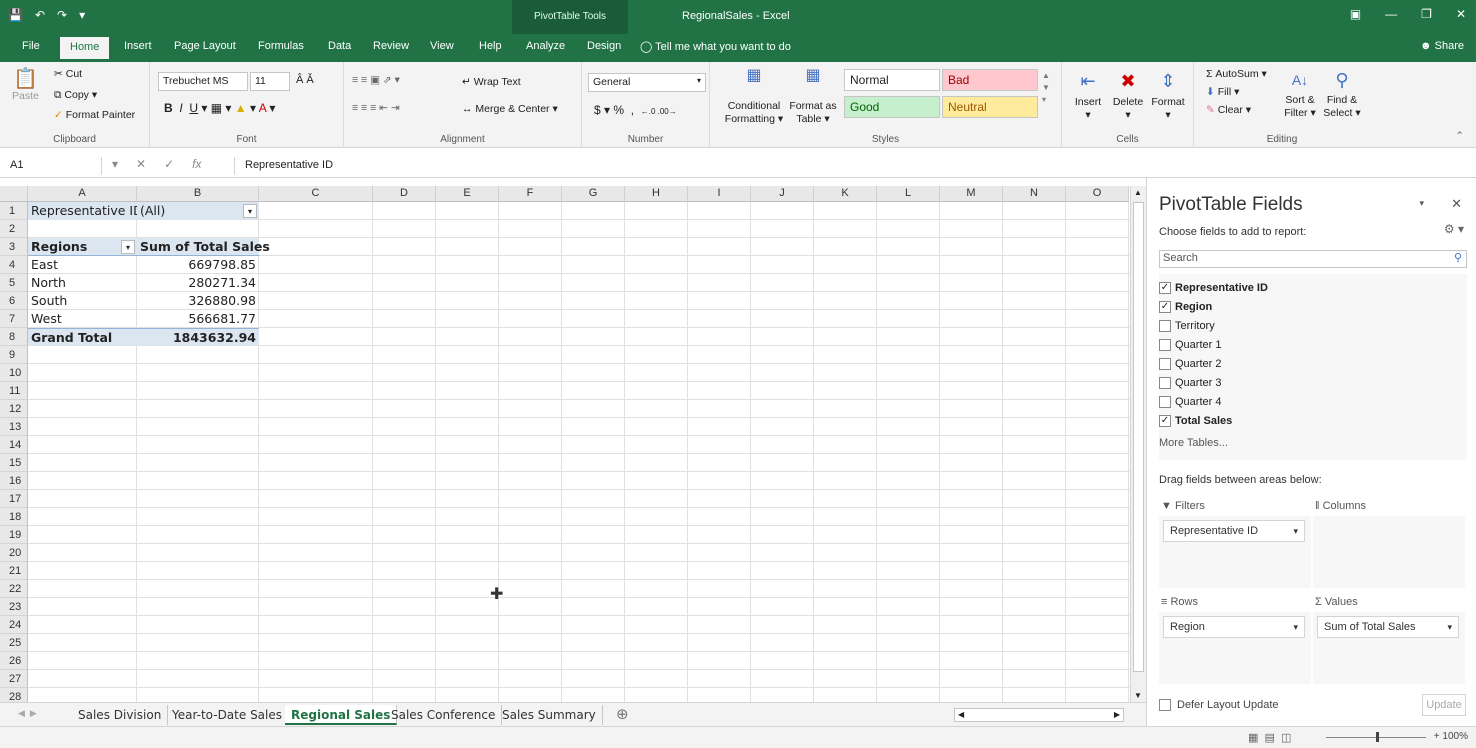 The height and width of the screenshot is (748, 1476). Describe the element at coordinates (198, 319) in the screenshot. I see `pivot-row-value: 566681.77` at that location.